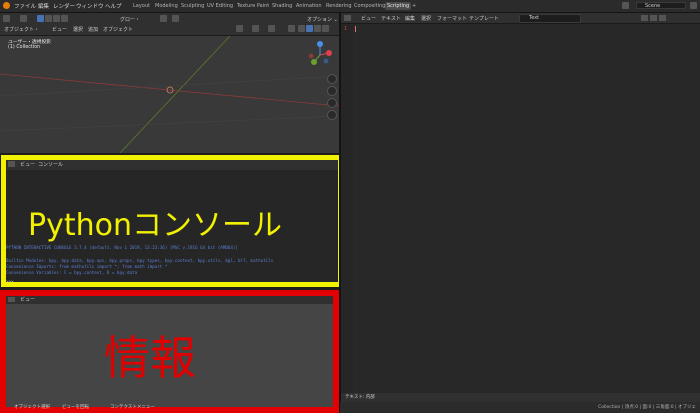 The image size is (700, 413). What do you see at coordinates (317, 28) in the screenshot?
I see `shading-material-icon` at bounding box center [317, 28].